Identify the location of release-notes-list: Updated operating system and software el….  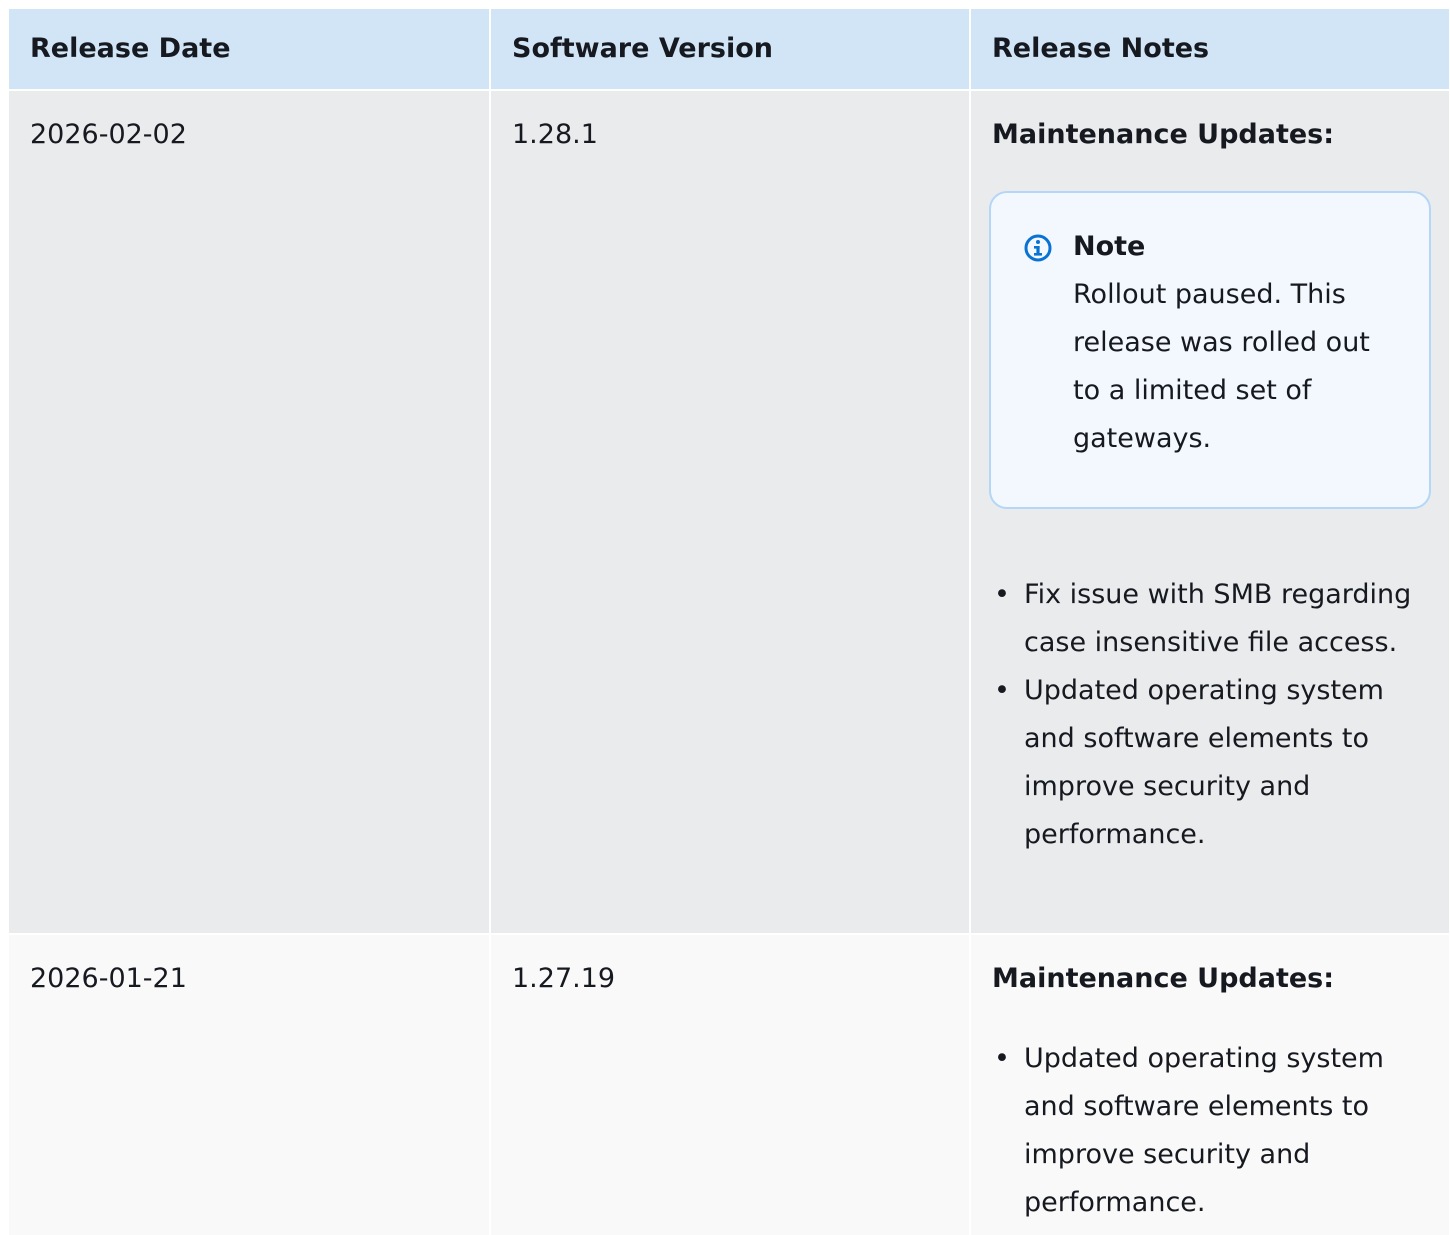
(1210, 1131).